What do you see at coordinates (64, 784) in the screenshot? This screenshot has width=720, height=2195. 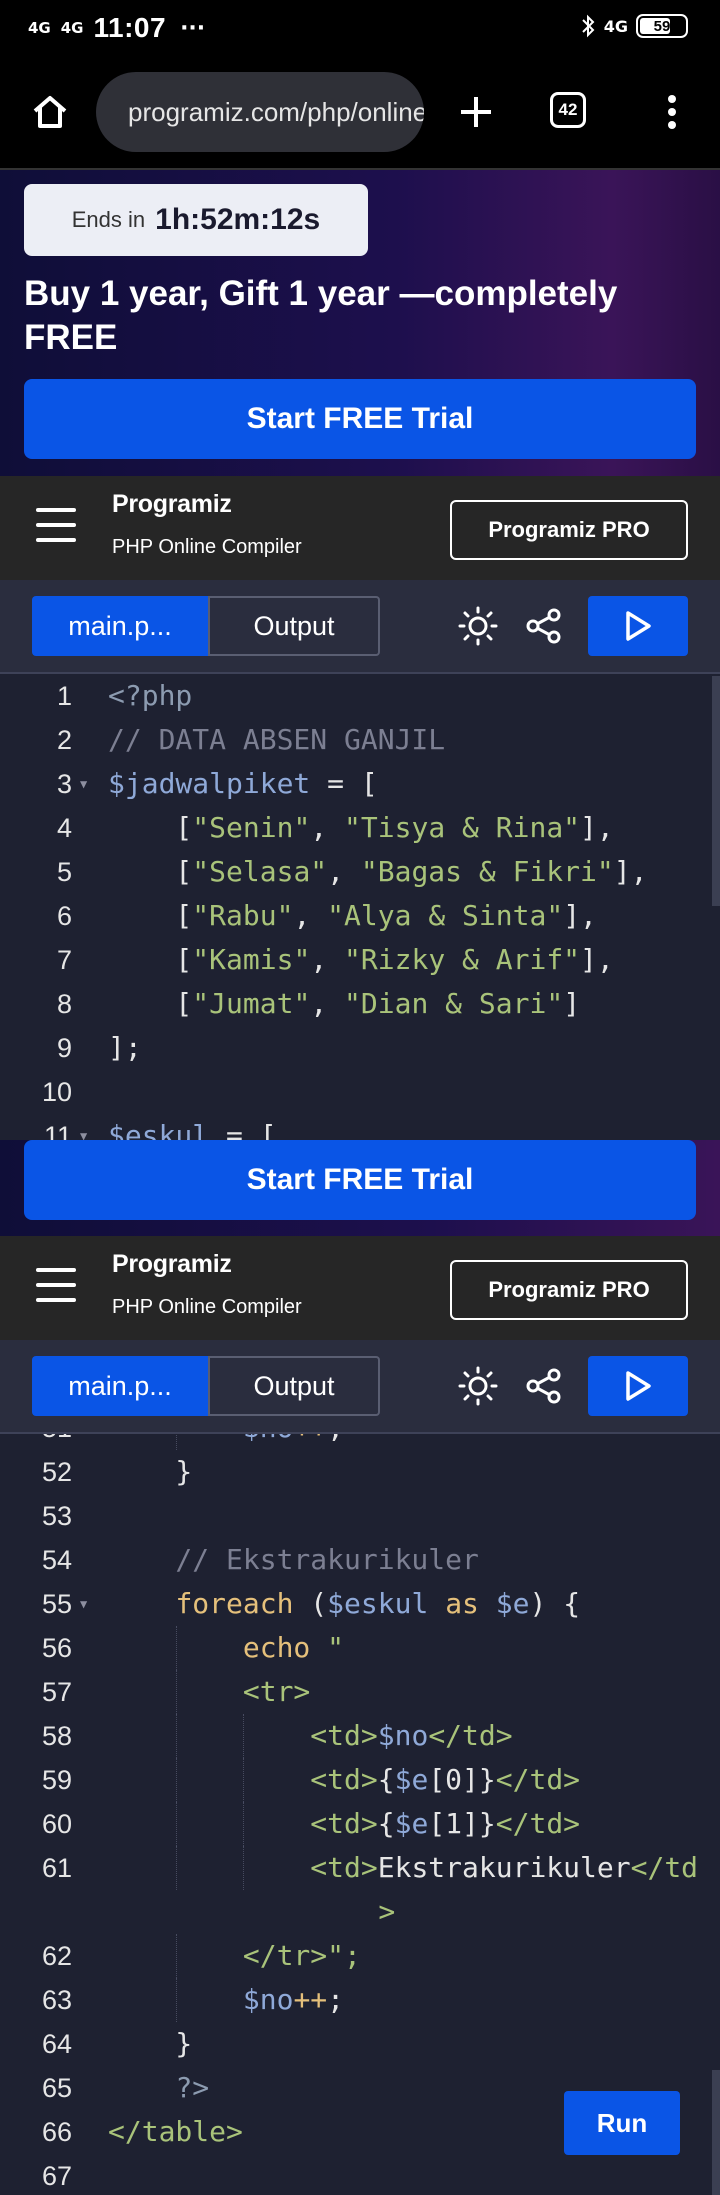 I see `line-number: 3` at bounding box center [64, 784].